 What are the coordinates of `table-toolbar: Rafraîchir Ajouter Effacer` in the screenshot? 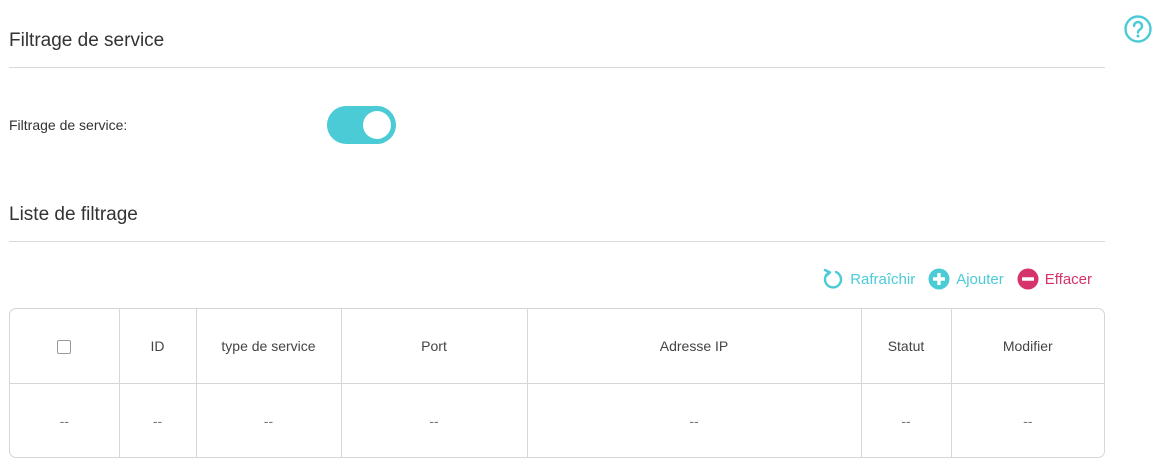 It's located at (957, 279).